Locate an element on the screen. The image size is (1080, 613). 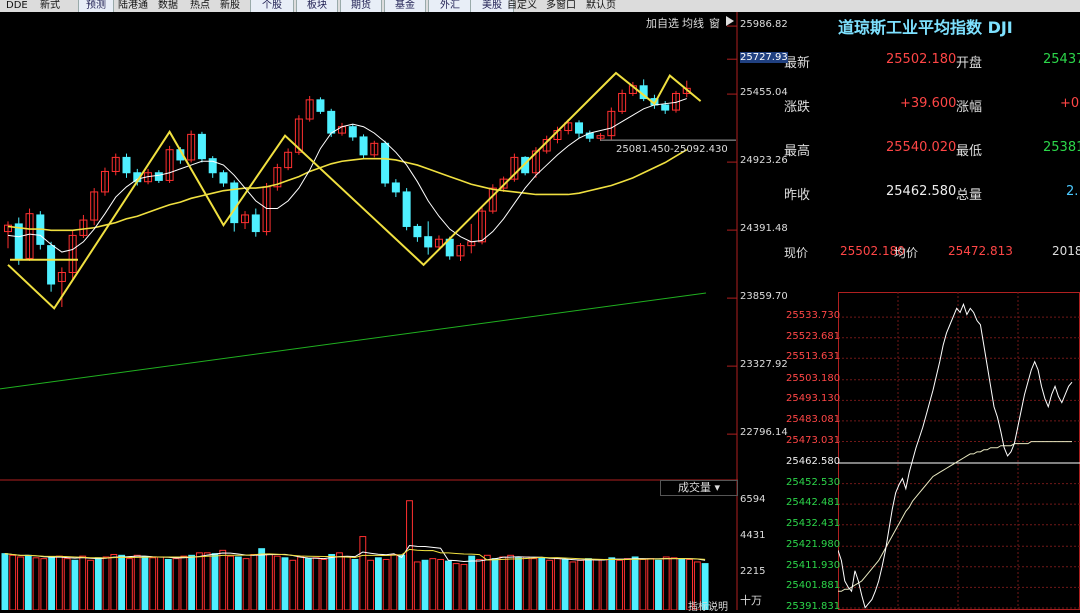
intraday-price-line is located at coordinates (955, 455).